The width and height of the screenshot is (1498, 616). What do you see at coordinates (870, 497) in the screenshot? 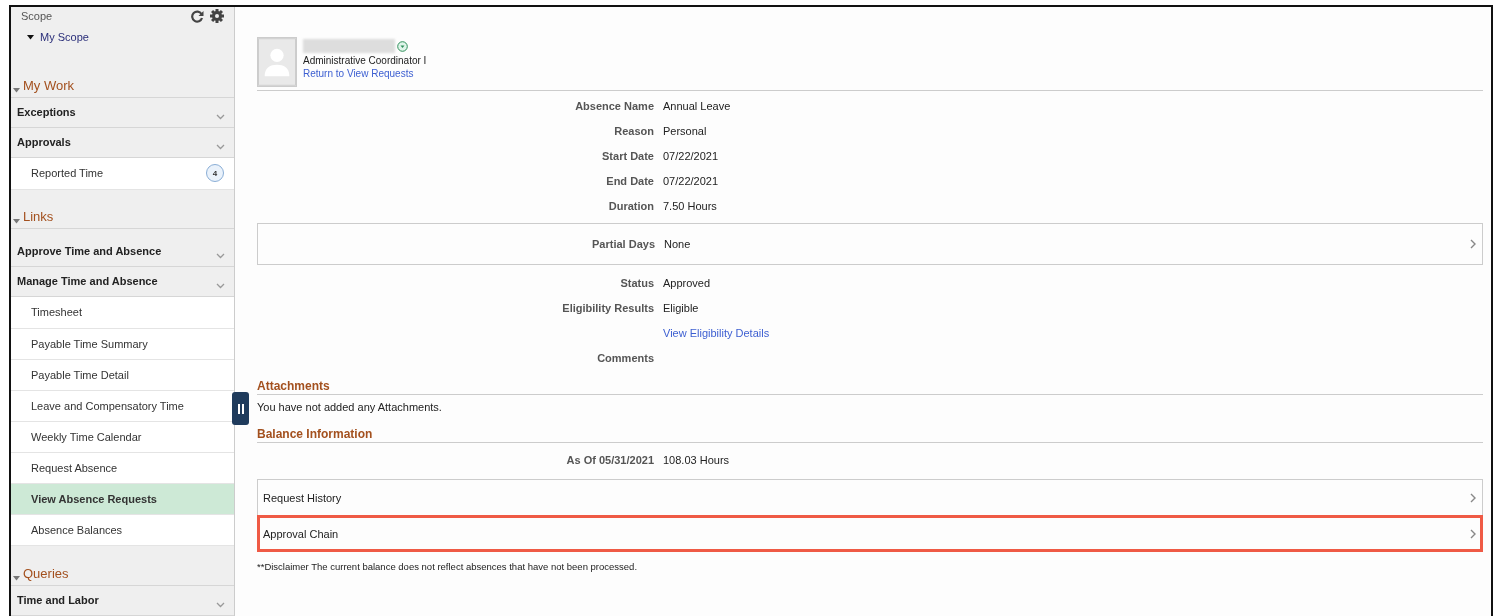
I see `expandable-panel: Request History` at bounding box center [870, 497].